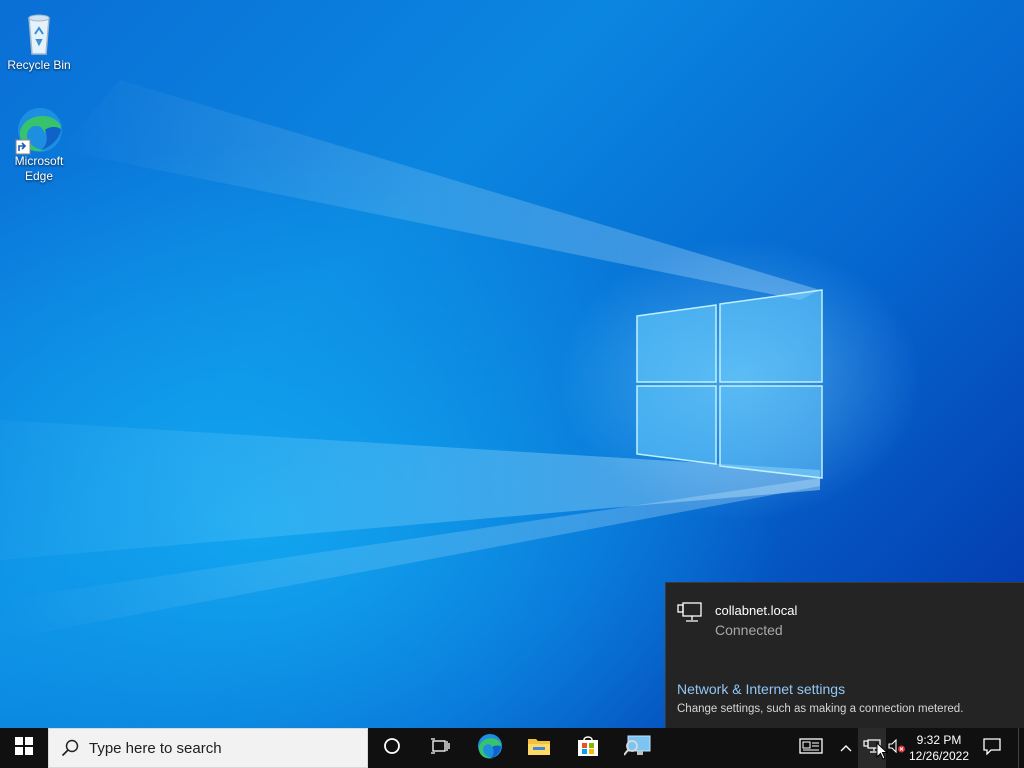  I want to click on recycle-bin-label: Recycle Bin, so click(39, 65).